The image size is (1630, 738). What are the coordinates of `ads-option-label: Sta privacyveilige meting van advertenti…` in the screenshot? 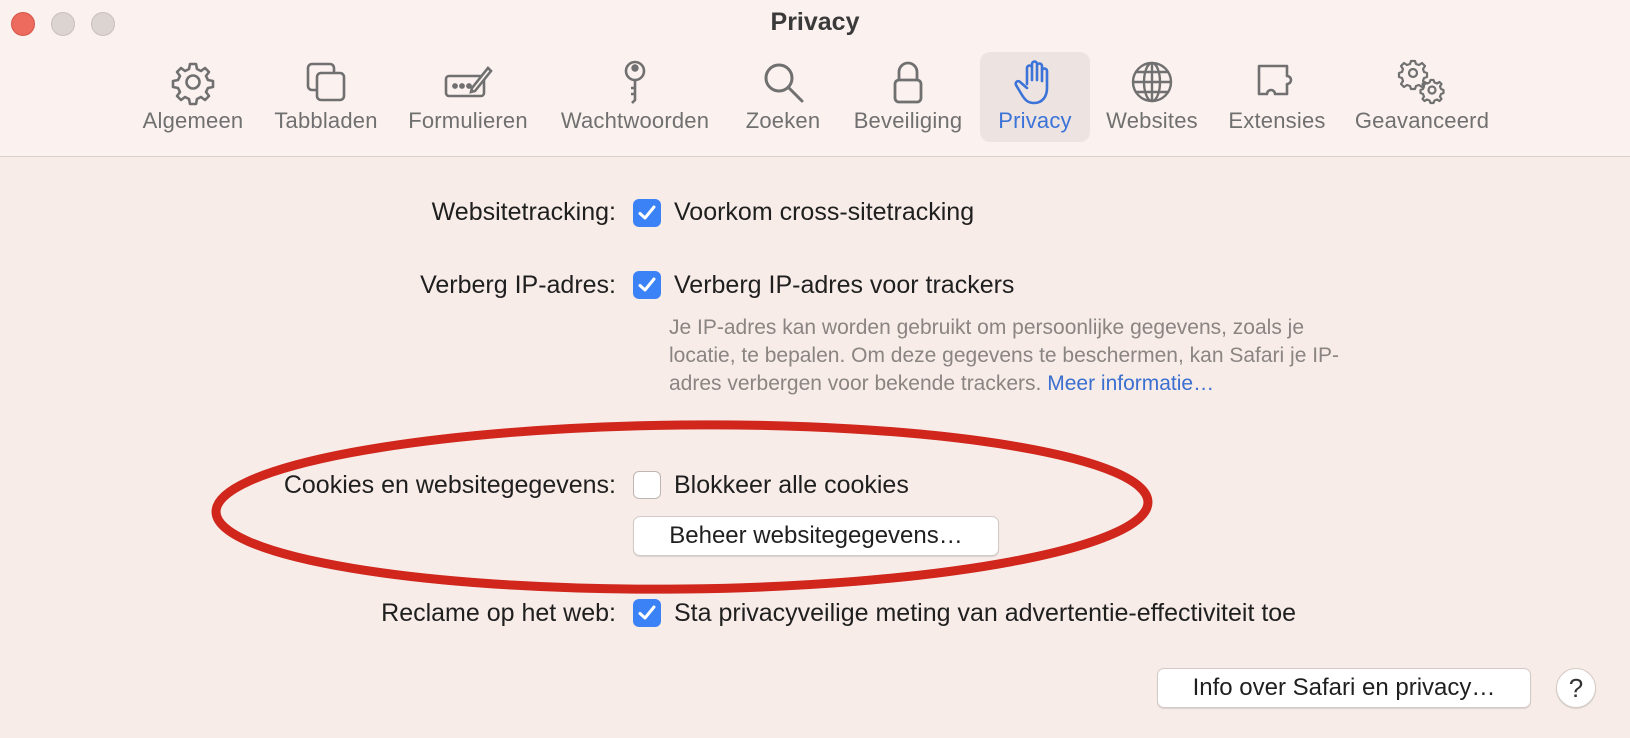 It's located at (985, 613).